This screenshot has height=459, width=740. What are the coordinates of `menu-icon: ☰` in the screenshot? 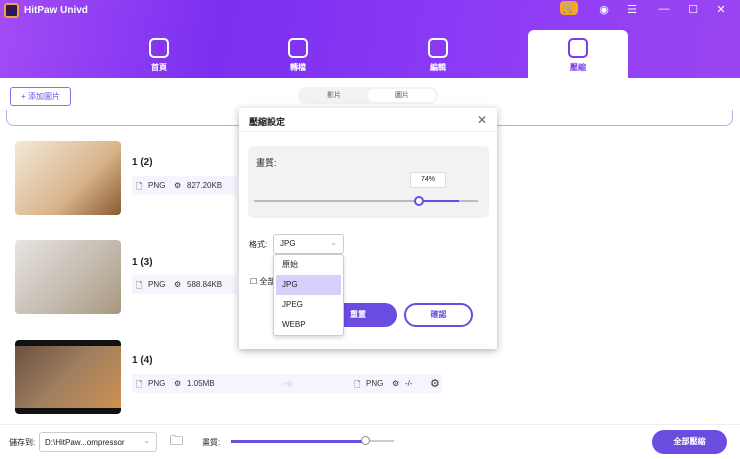 It's located at (632, 9).